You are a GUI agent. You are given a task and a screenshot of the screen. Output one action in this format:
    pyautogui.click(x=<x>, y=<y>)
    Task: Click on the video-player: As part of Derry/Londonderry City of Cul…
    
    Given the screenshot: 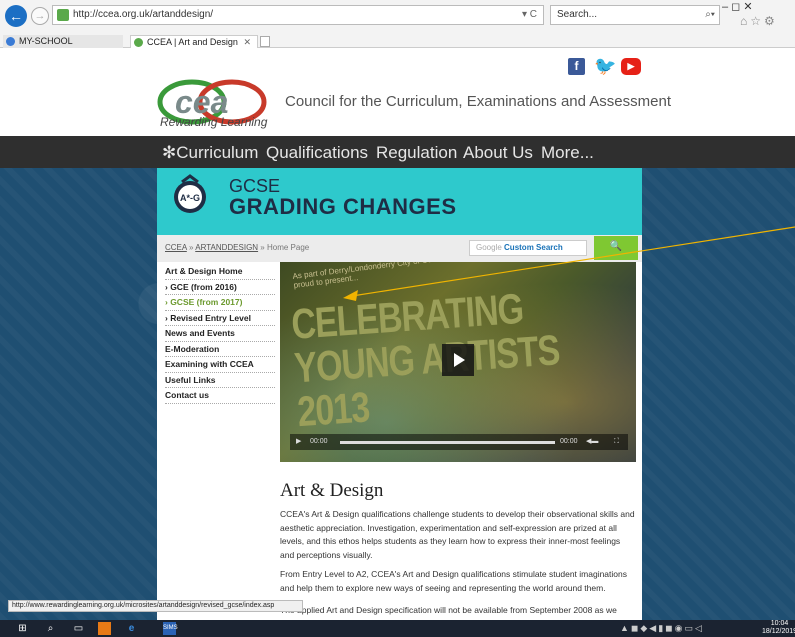 What is the action you would take?
    pyautogui.click(x=458, y=362)
    